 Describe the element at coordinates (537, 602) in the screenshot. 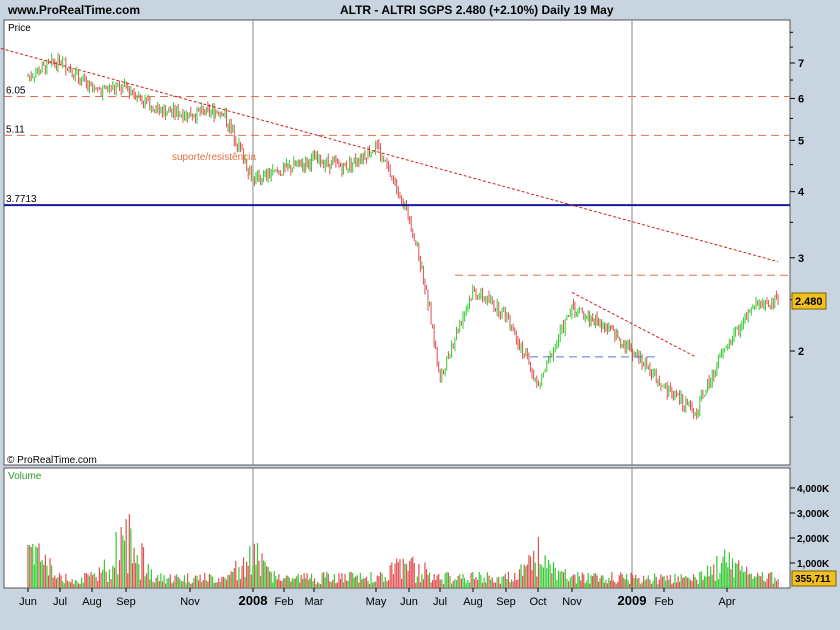

I see `x-tick-label: Oct` at that location.